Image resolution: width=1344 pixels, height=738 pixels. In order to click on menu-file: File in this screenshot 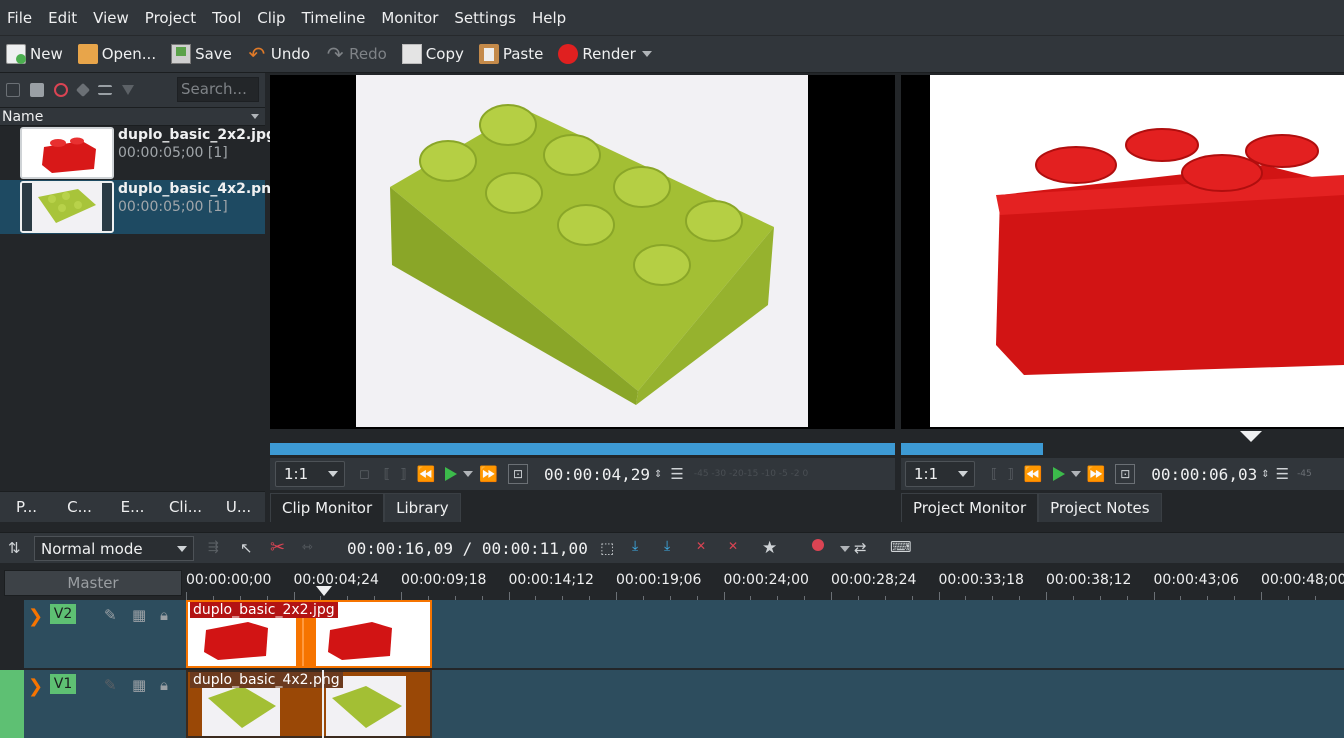, I will do `click(20, 18)`.